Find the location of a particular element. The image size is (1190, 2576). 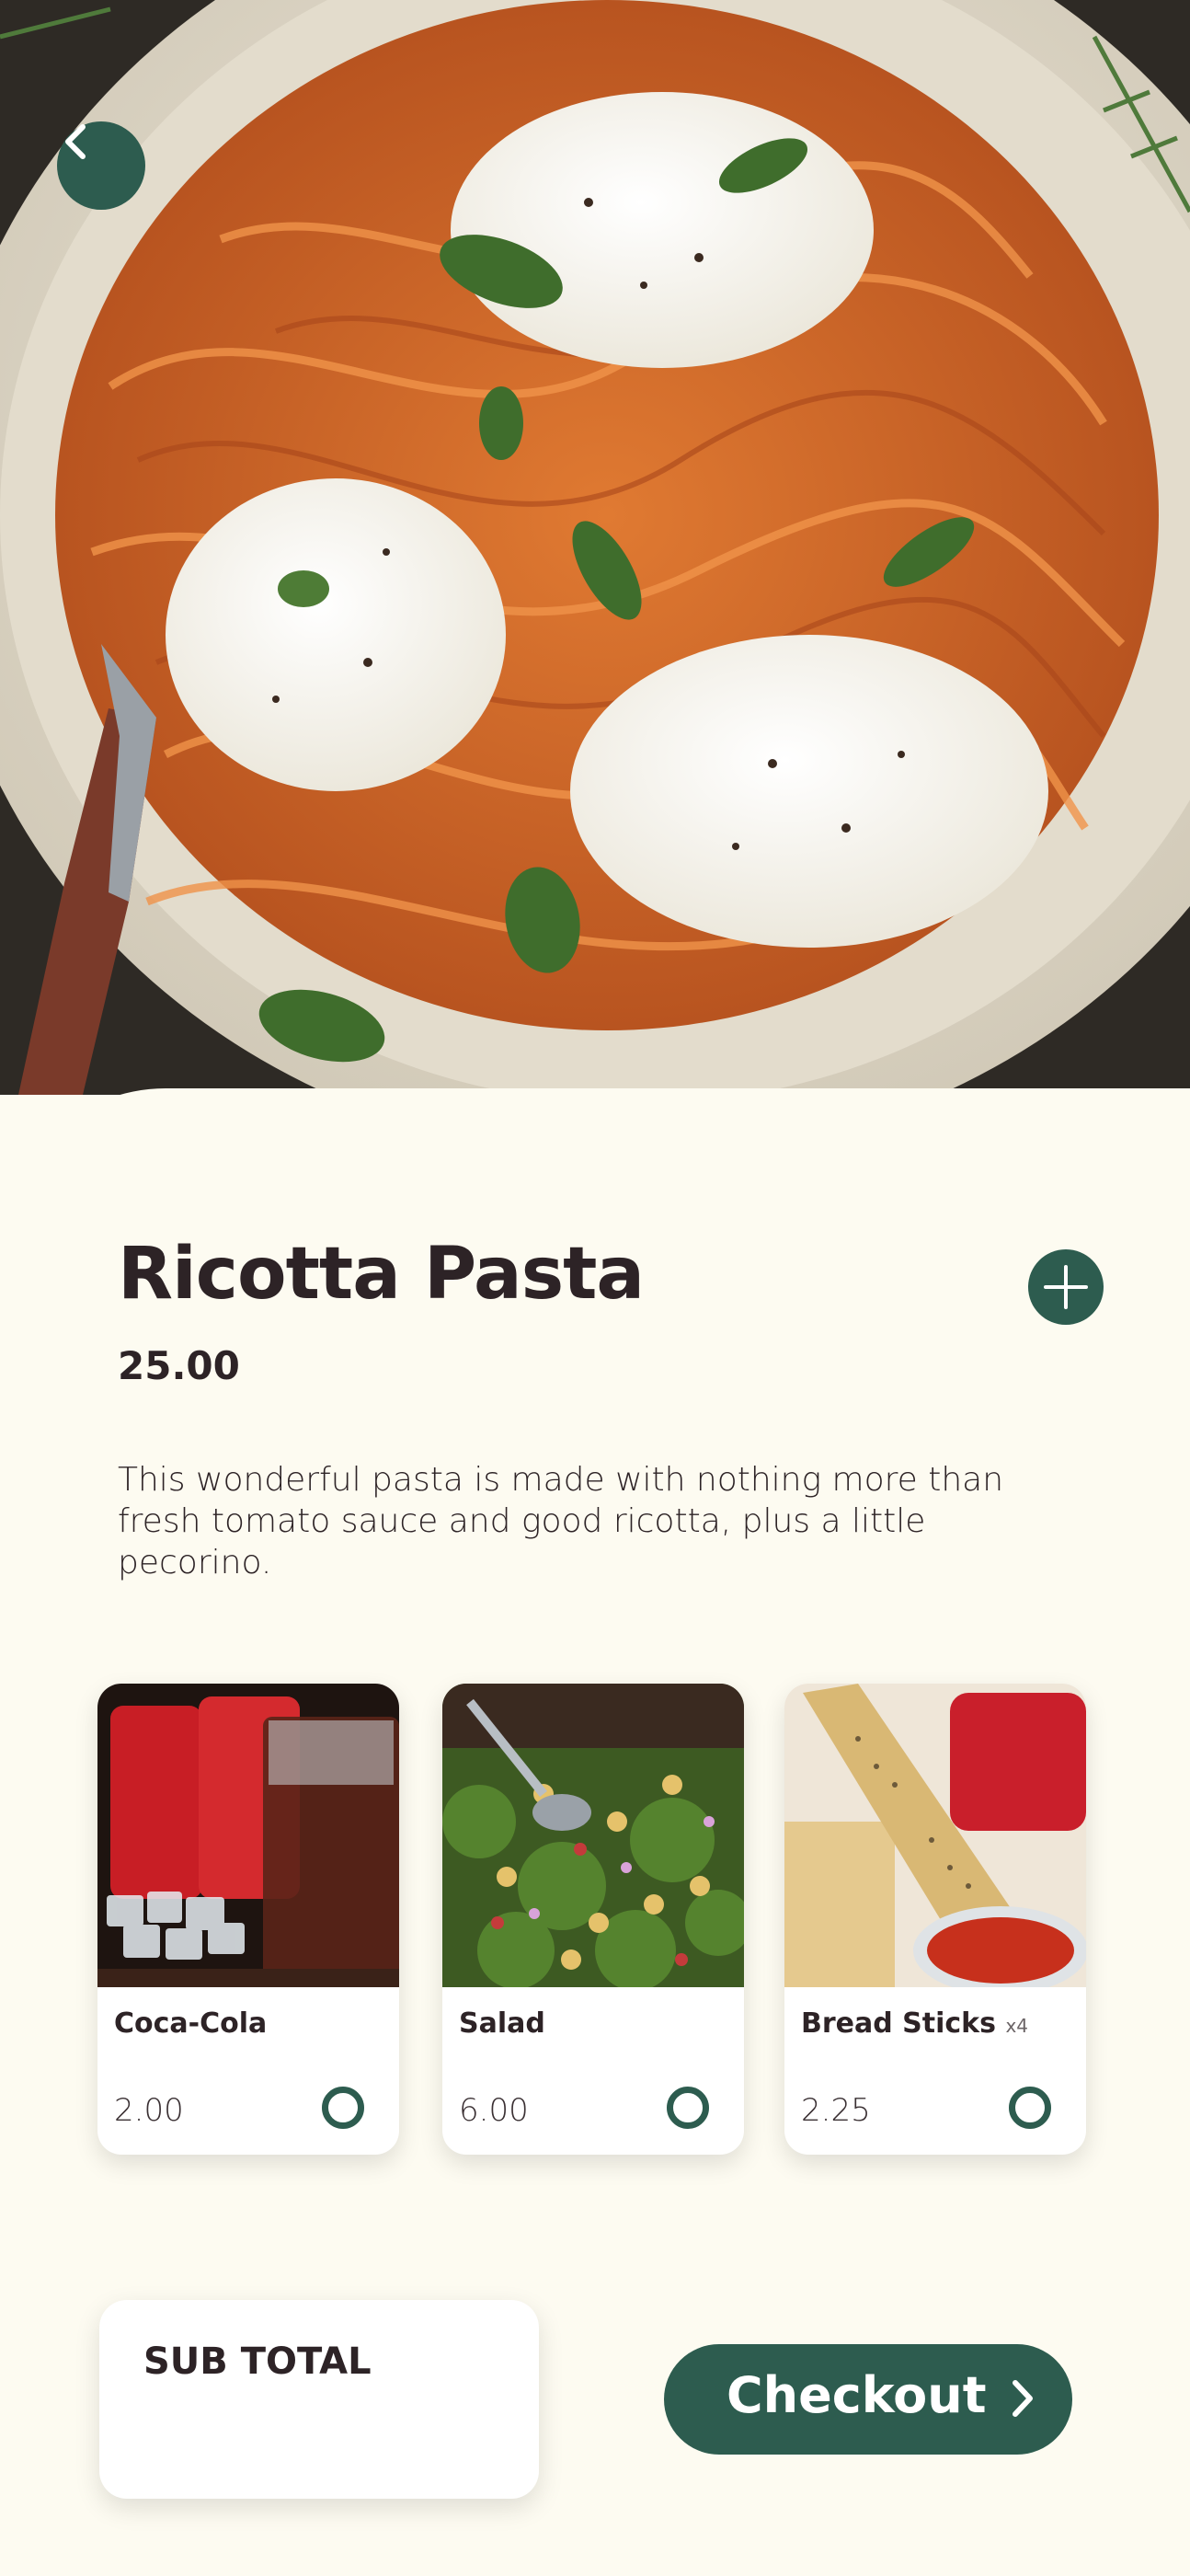

extra-price: 6.00 is located at coordinates (494, 2110).